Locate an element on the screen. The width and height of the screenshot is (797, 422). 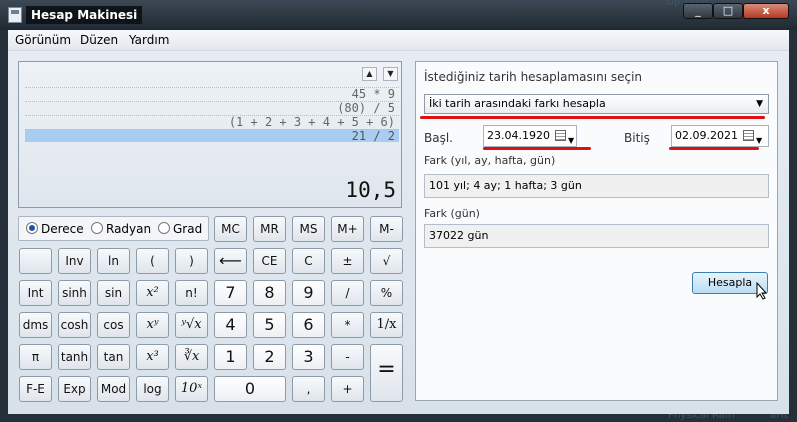
start-date-label: Başl. is located at coordinates (438, 138).